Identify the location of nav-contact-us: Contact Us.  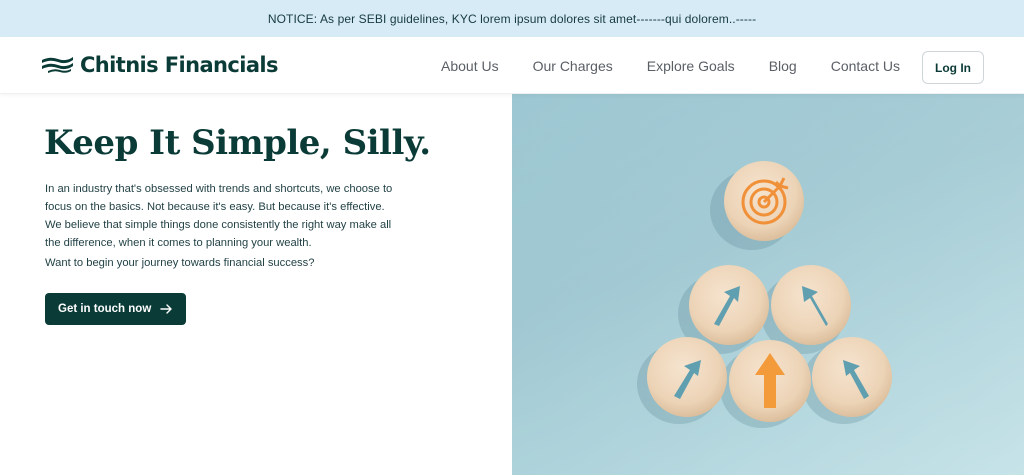
(865, 66).